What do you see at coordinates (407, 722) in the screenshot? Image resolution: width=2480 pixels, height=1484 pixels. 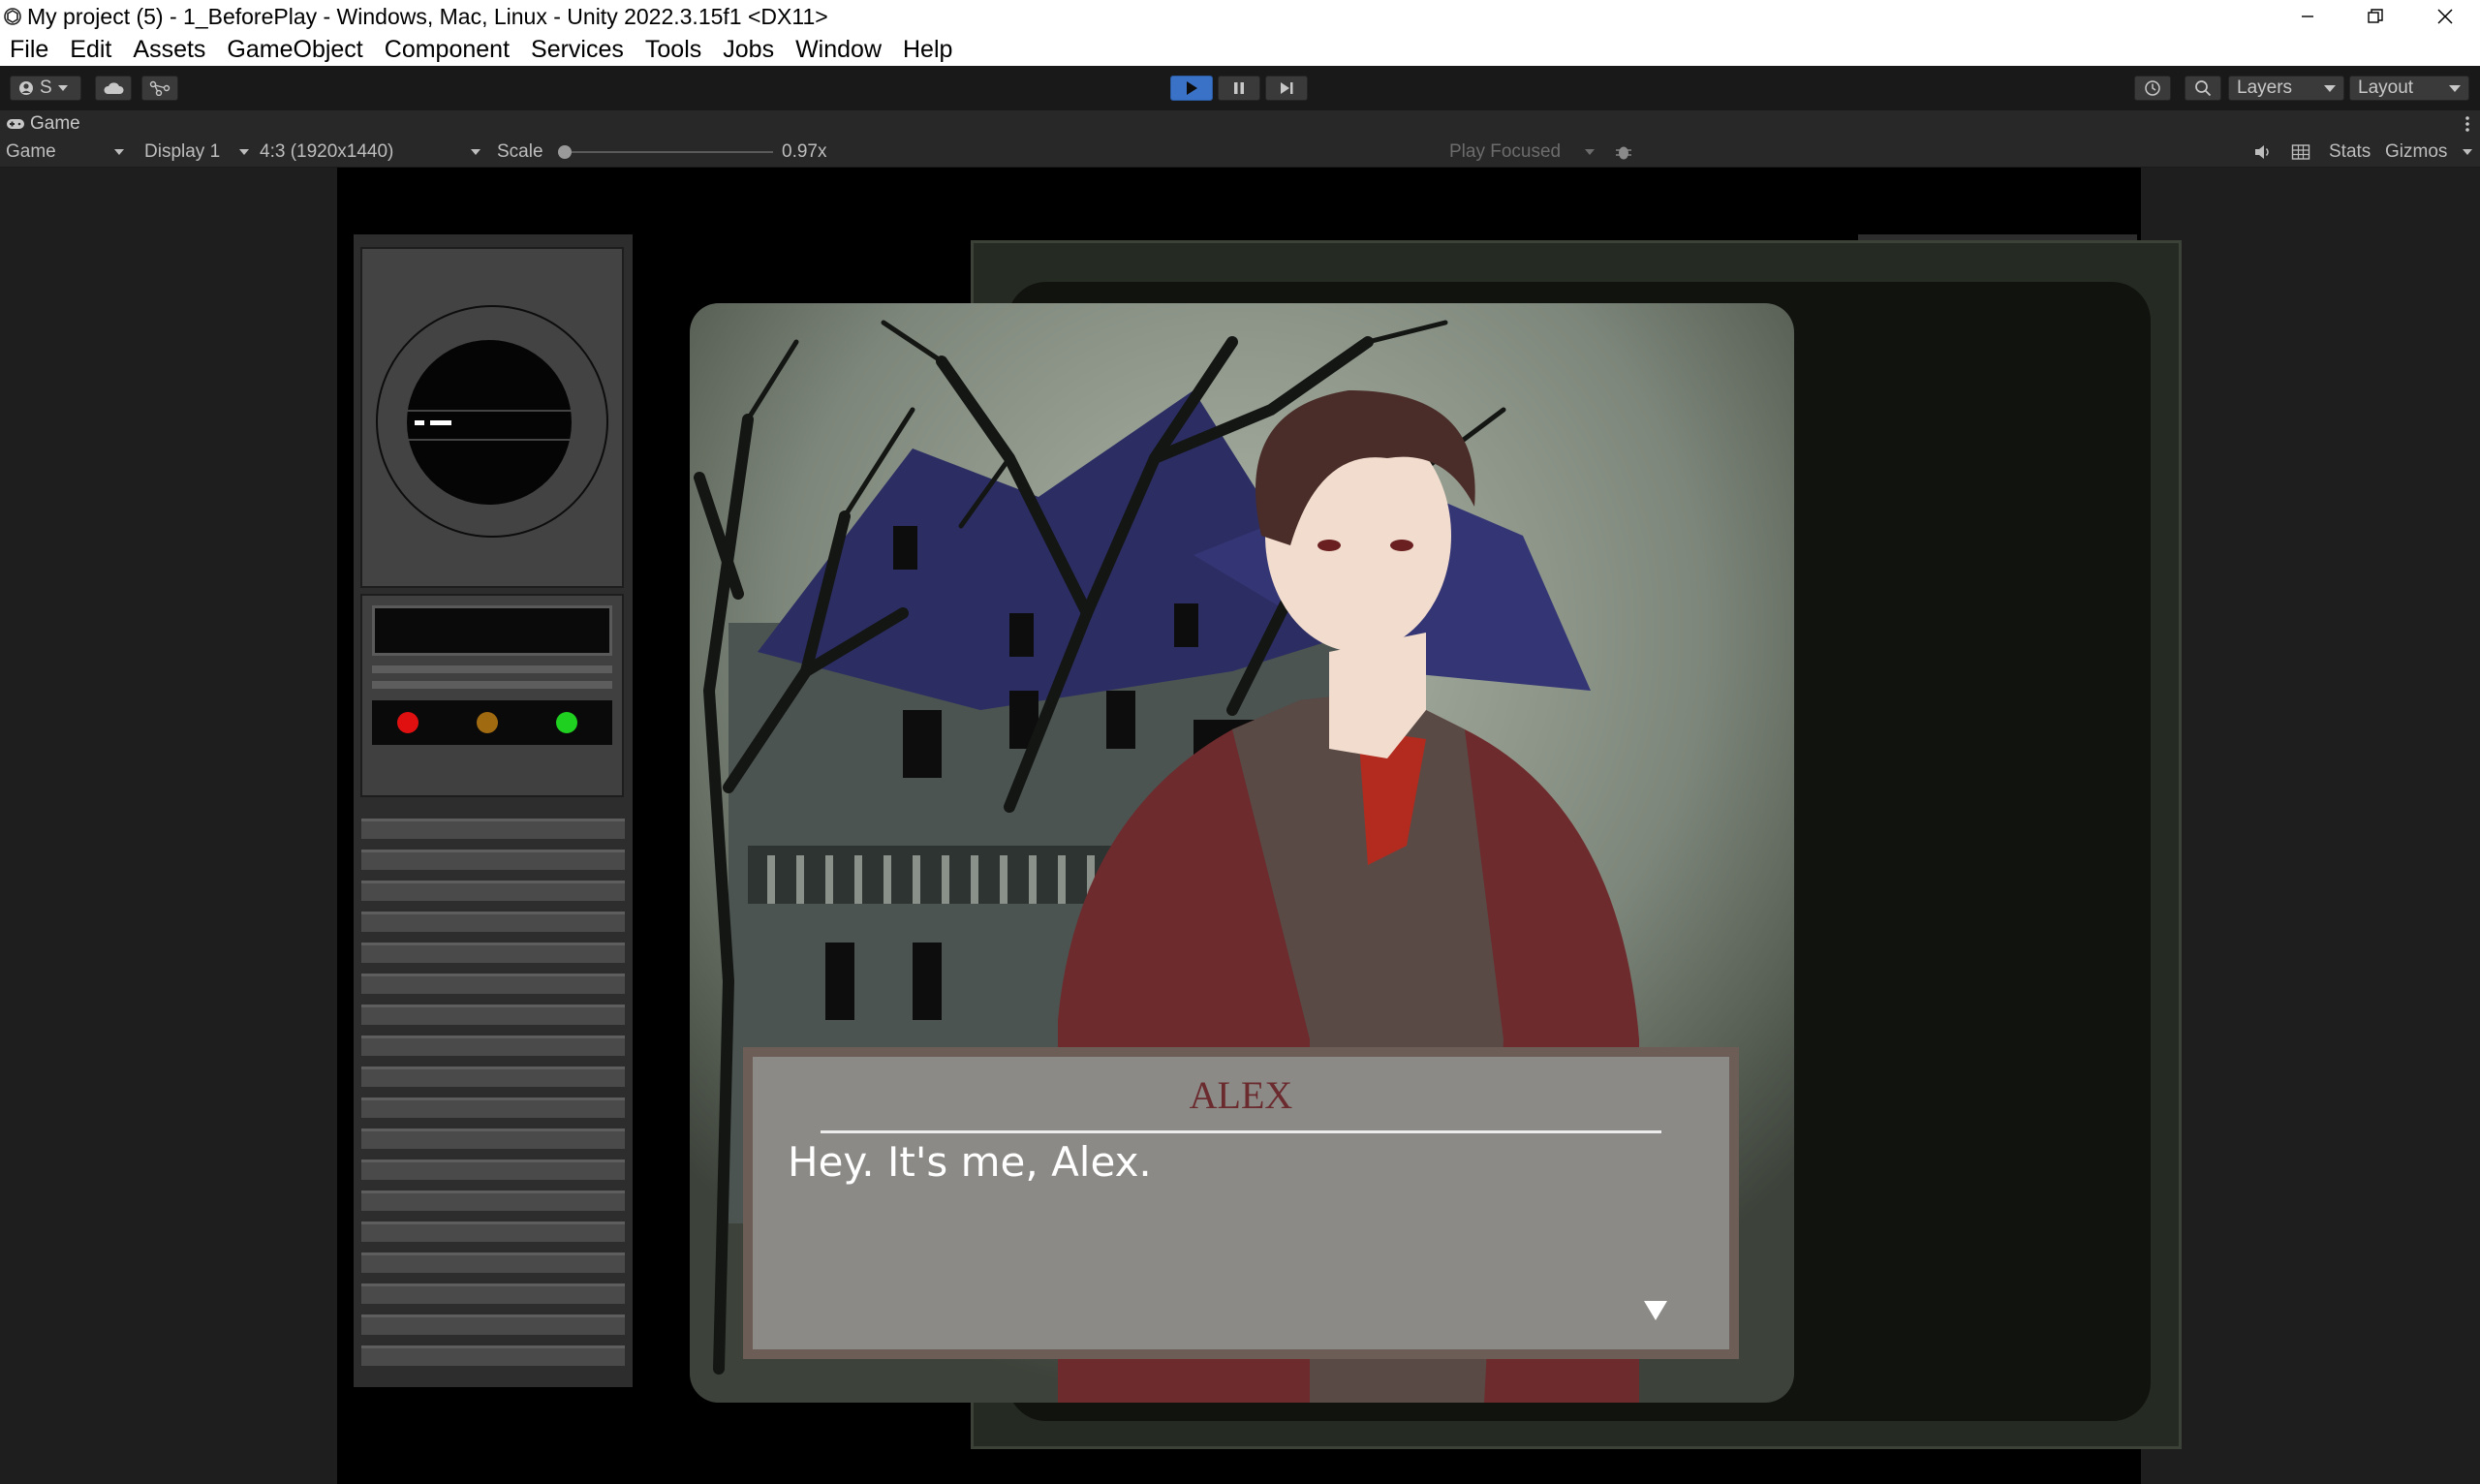 I see `red-light` at bounding box center [407, 722].